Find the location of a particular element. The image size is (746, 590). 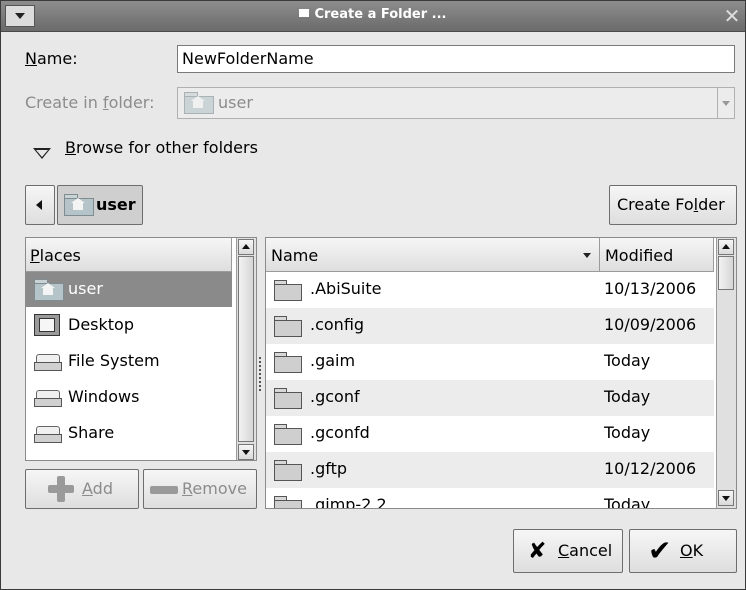

file-name: .gconfd is located at coordinates (340, 432).